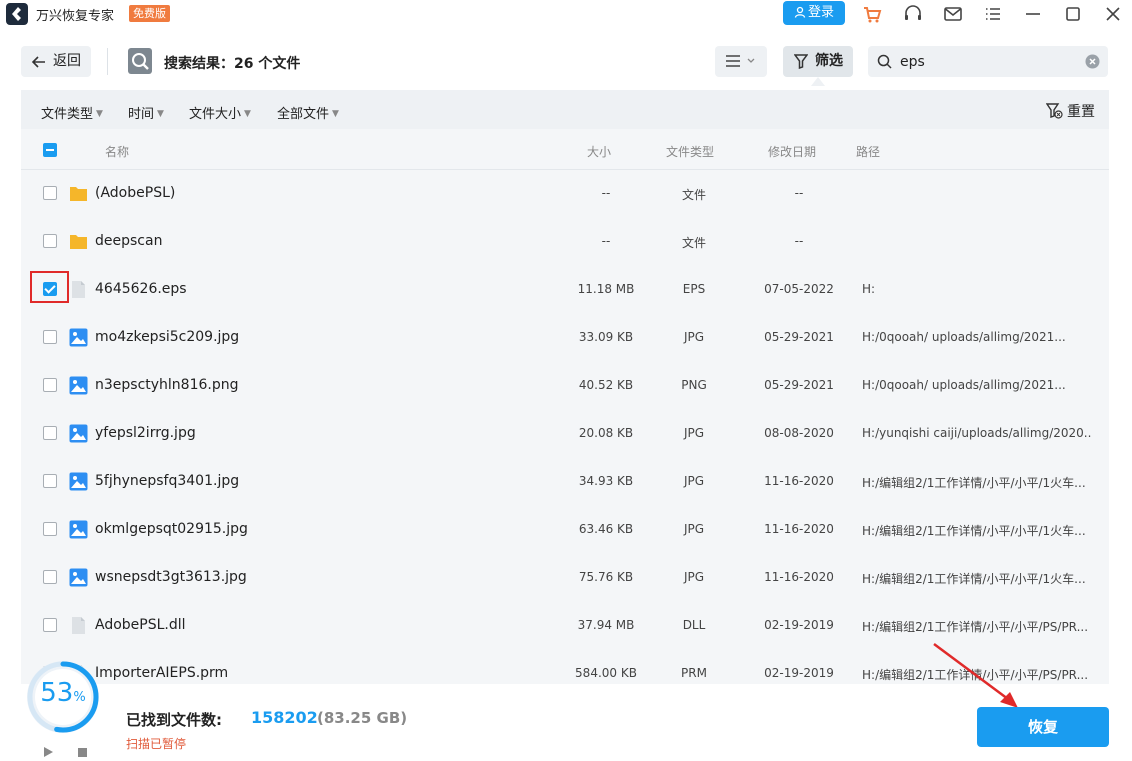  What do you see at coordinates (694, 673) in the screenshot?
I see `file-type: PRM` at bounding box center [694, 673].